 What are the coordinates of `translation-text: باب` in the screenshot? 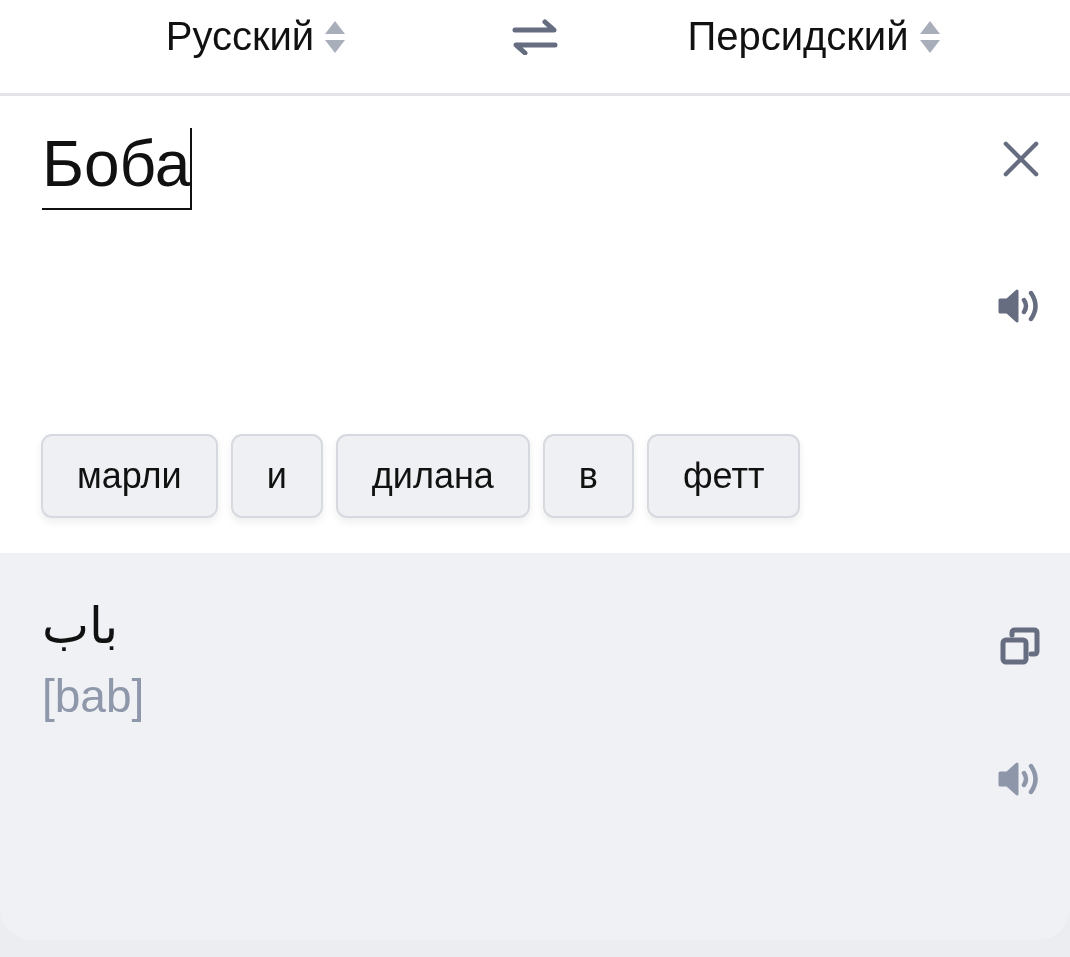 It's located at (81, 626).